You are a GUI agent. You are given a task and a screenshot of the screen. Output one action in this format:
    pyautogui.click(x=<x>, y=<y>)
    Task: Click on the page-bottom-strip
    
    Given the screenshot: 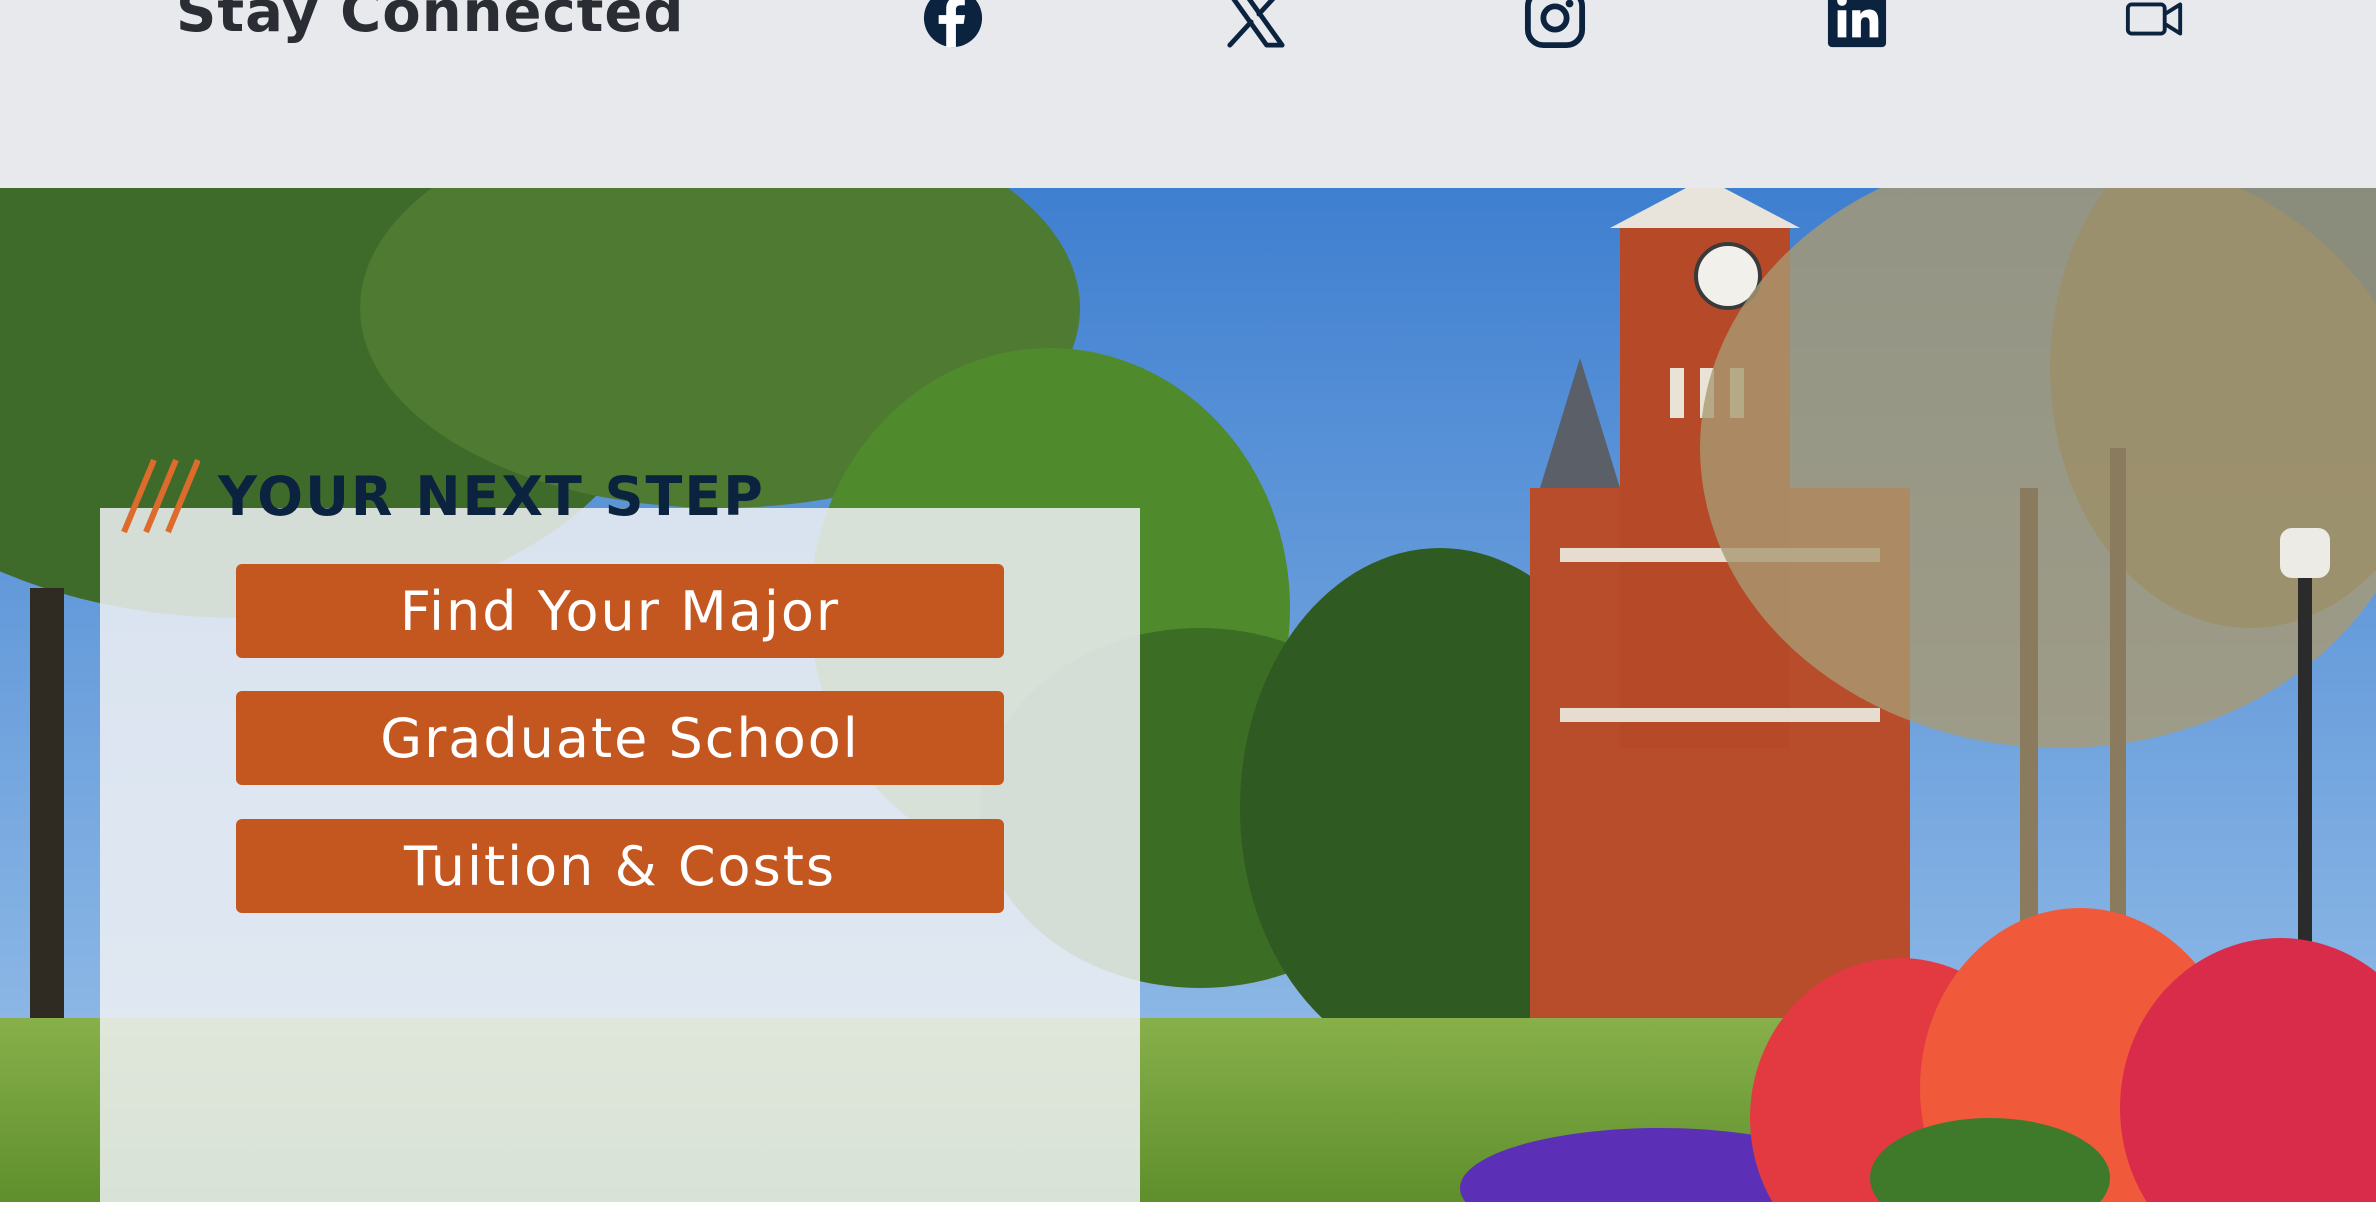 What is the action you would take?
    pyautogui.click(x=1188, y=1214)
    